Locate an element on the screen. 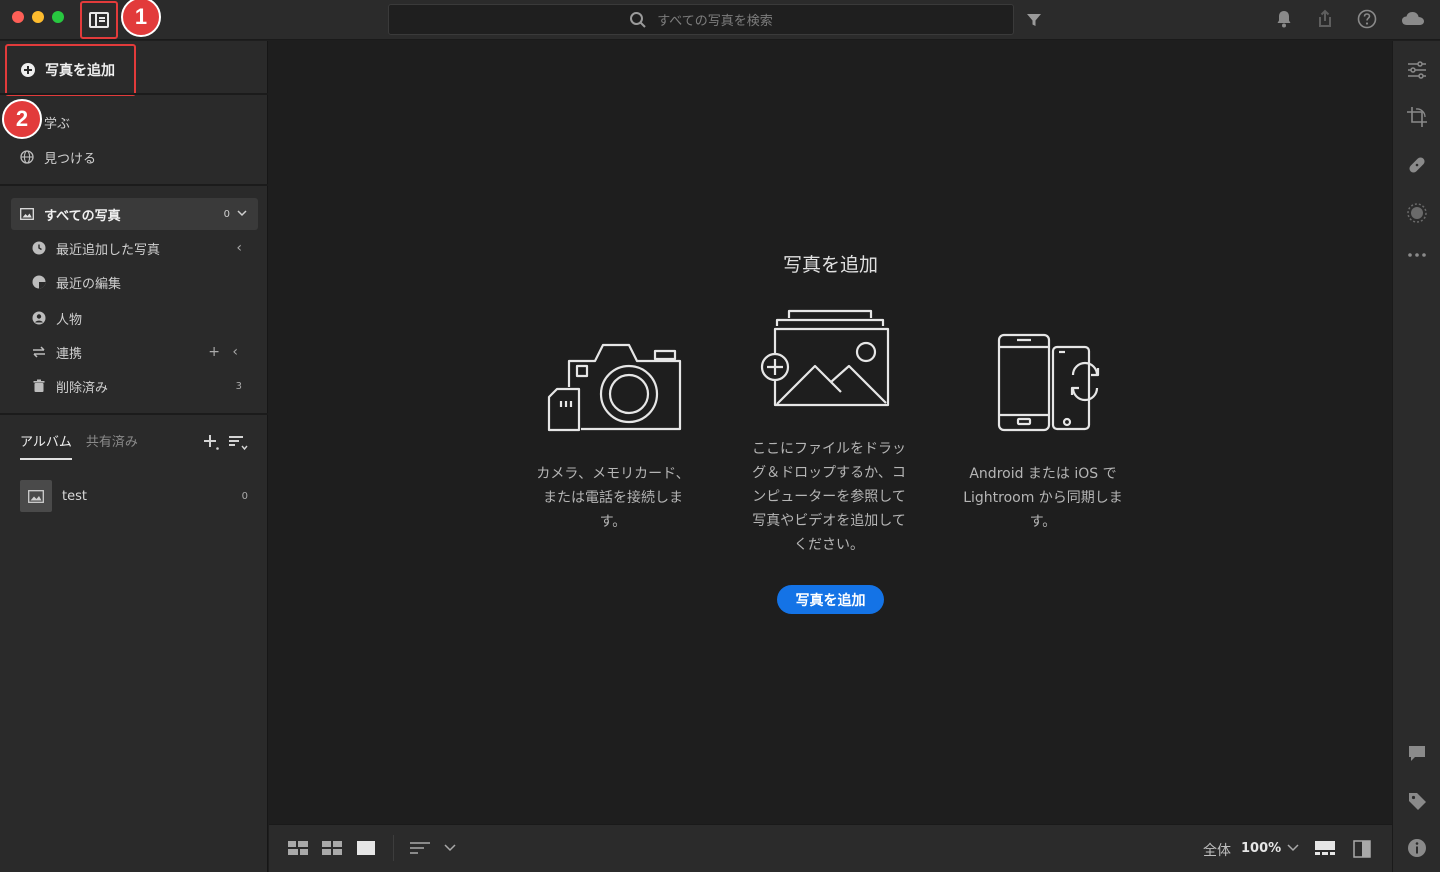  right-toolbar is located at coordinates (1416, 456).